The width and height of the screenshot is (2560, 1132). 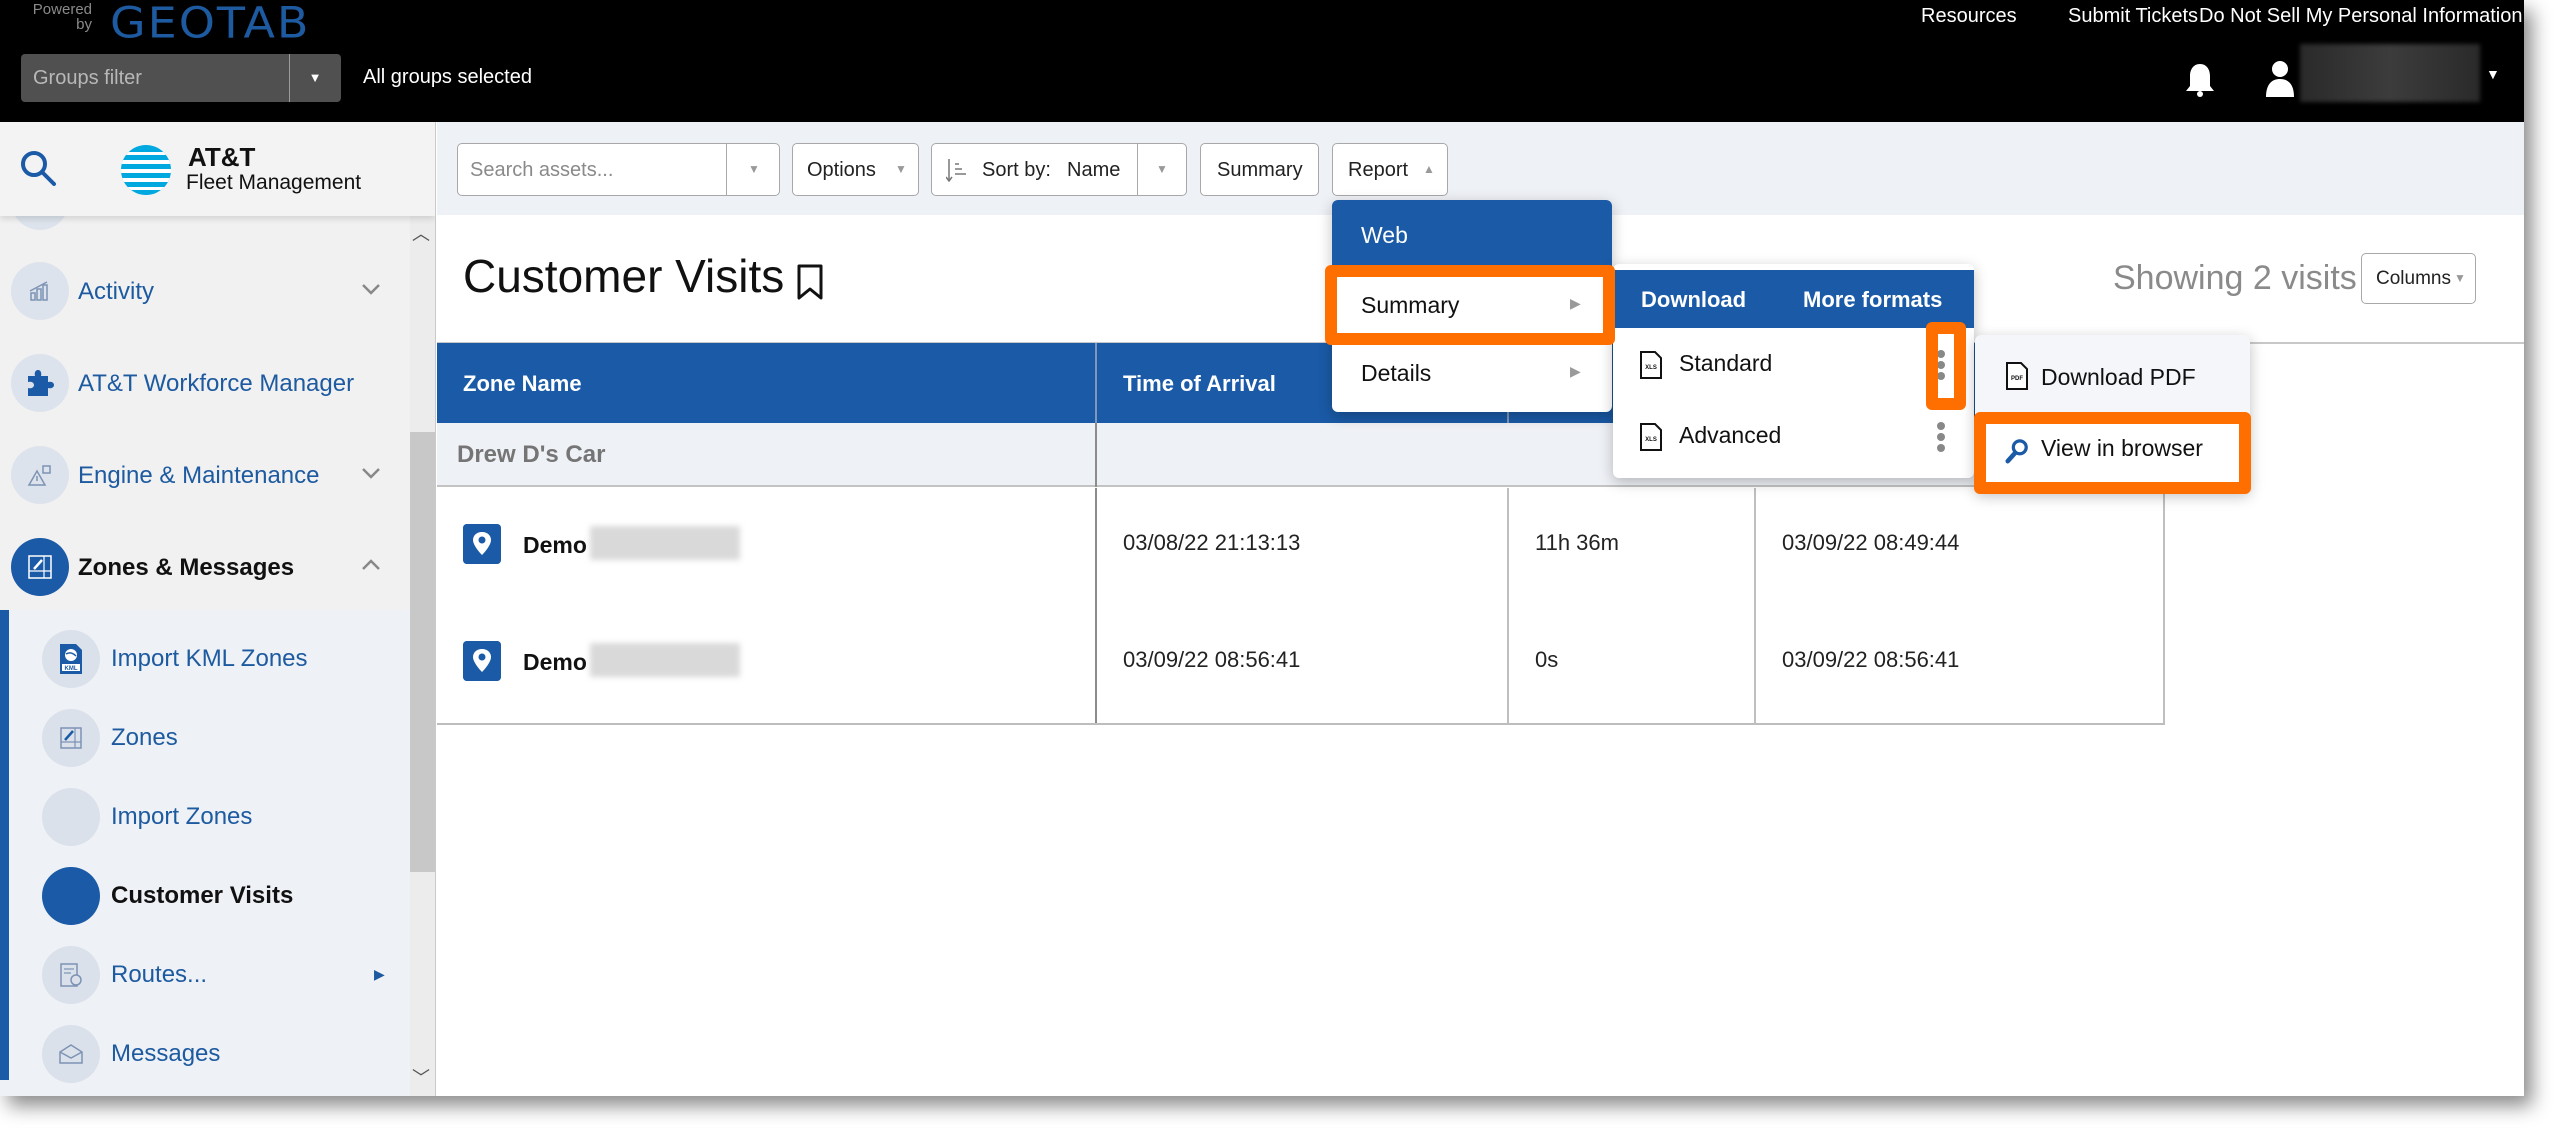 What do you see at coordinates (181, 78) in the screenshot?
I see `groups-filter-input: Groups filter ▼` at bounding box center [181, 78].